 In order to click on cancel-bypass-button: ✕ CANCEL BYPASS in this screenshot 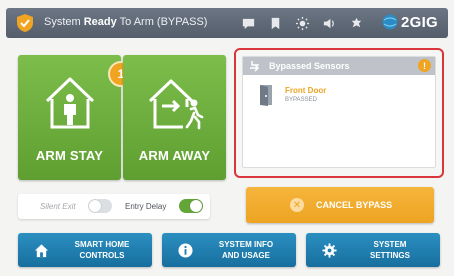, I will do `click(340, 205)`.